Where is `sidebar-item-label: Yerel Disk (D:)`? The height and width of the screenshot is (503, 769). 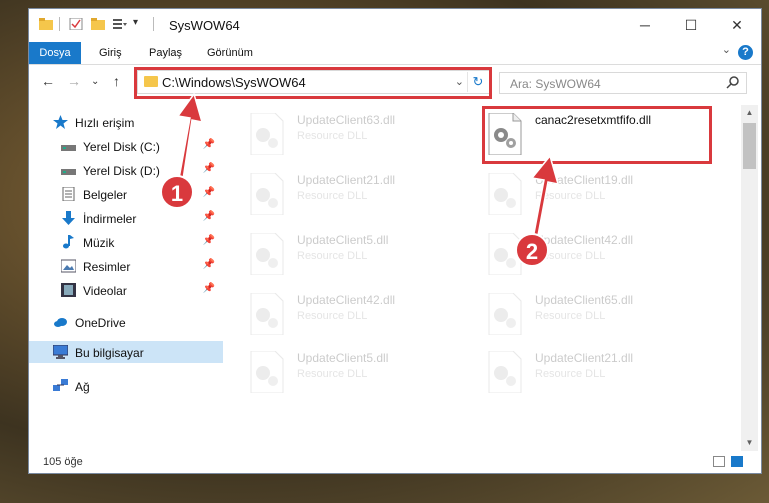
sidebar-item-label: Yerel Disk (D:) is located at coordinates (121, 171).